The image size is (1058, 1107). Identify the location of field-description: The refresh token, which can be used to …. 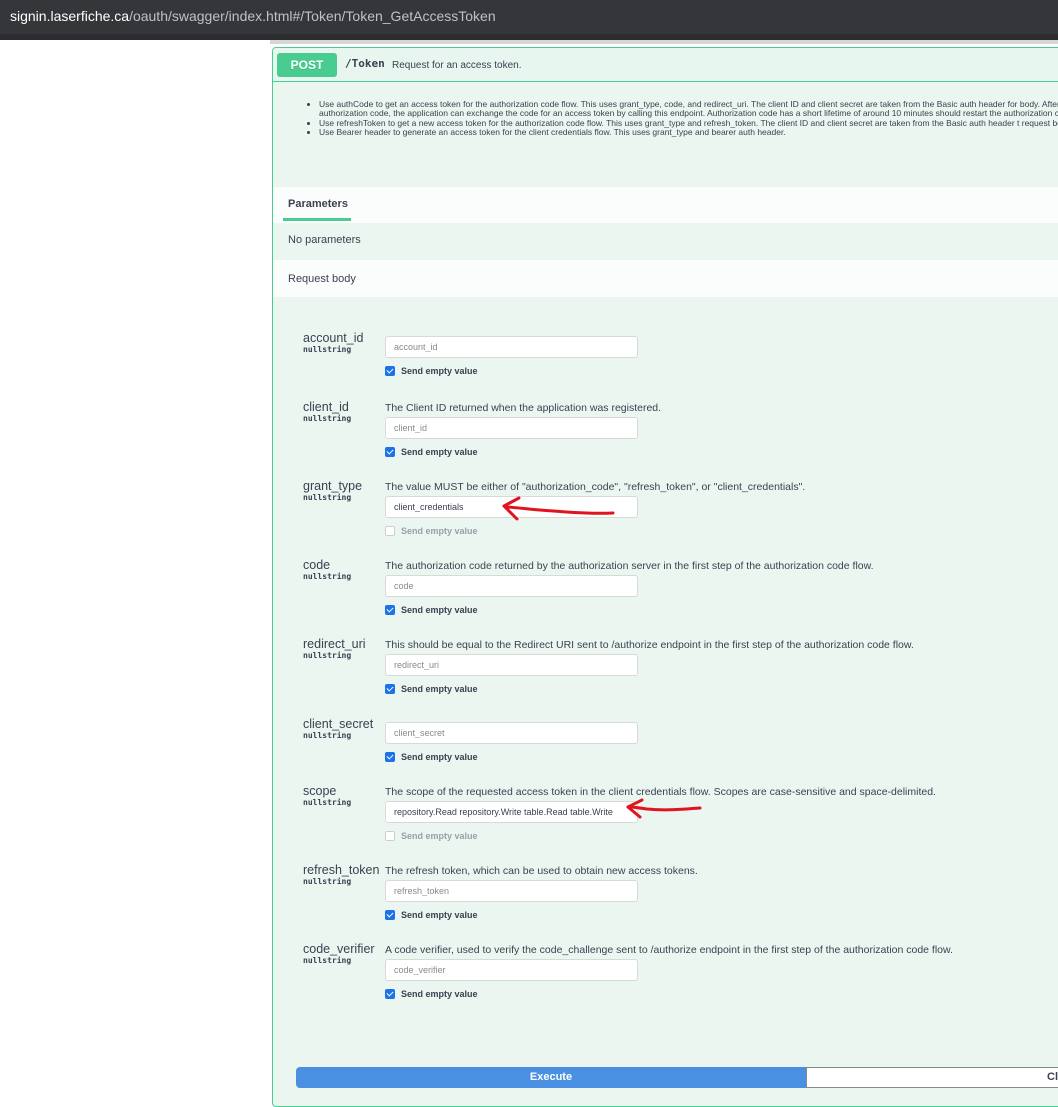
(541, 871).